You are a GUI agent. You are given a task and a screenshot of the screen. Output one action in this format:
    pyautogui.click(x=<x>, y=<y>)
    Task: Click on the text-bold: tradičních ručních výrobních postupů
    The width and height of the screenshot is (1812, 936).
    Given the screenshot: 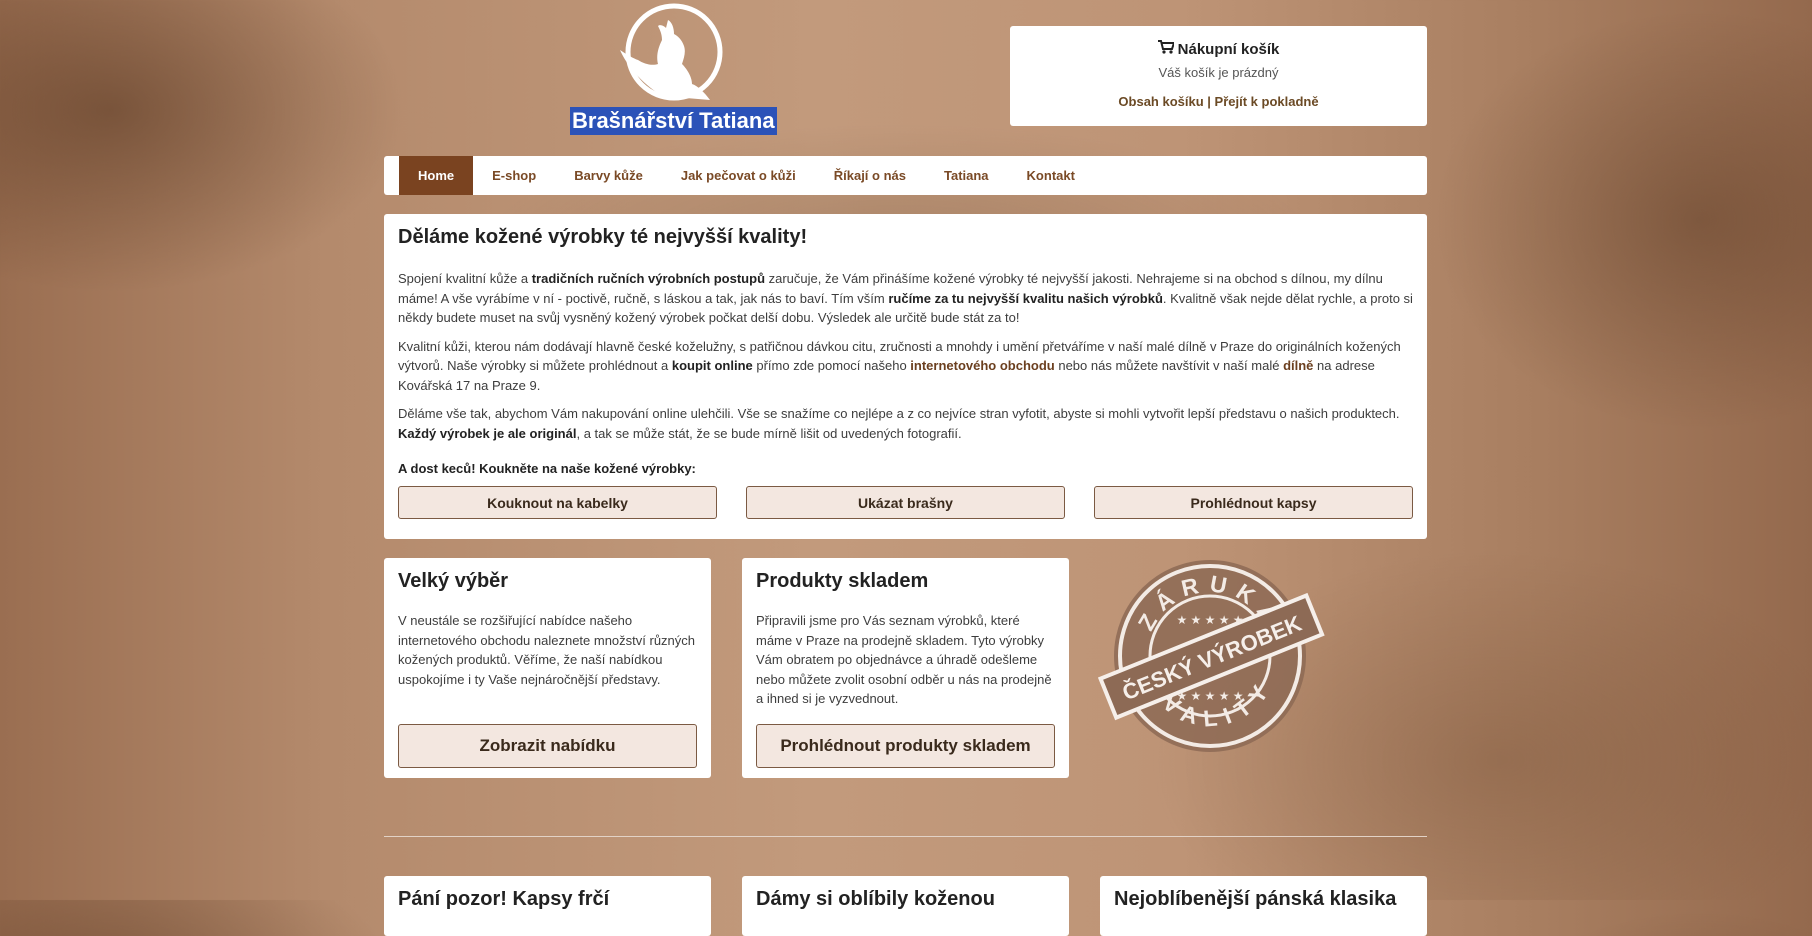 What is the action you would take?
    pyautogui.click(x=648, y=278)
    